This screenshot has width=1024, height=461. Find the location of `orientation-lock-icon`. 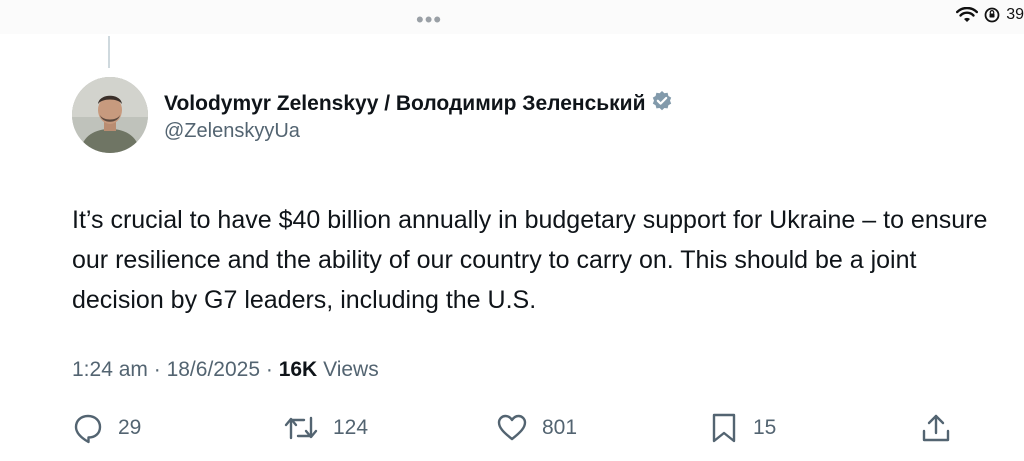

orientation-lock-icon is located at coordinates (992, 15).